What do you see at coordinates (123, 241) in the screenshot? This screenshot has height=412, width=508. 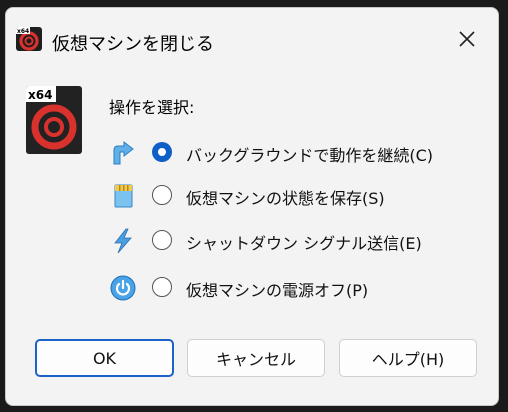 I see `lightning-icon` at bounding box center [123, 241].